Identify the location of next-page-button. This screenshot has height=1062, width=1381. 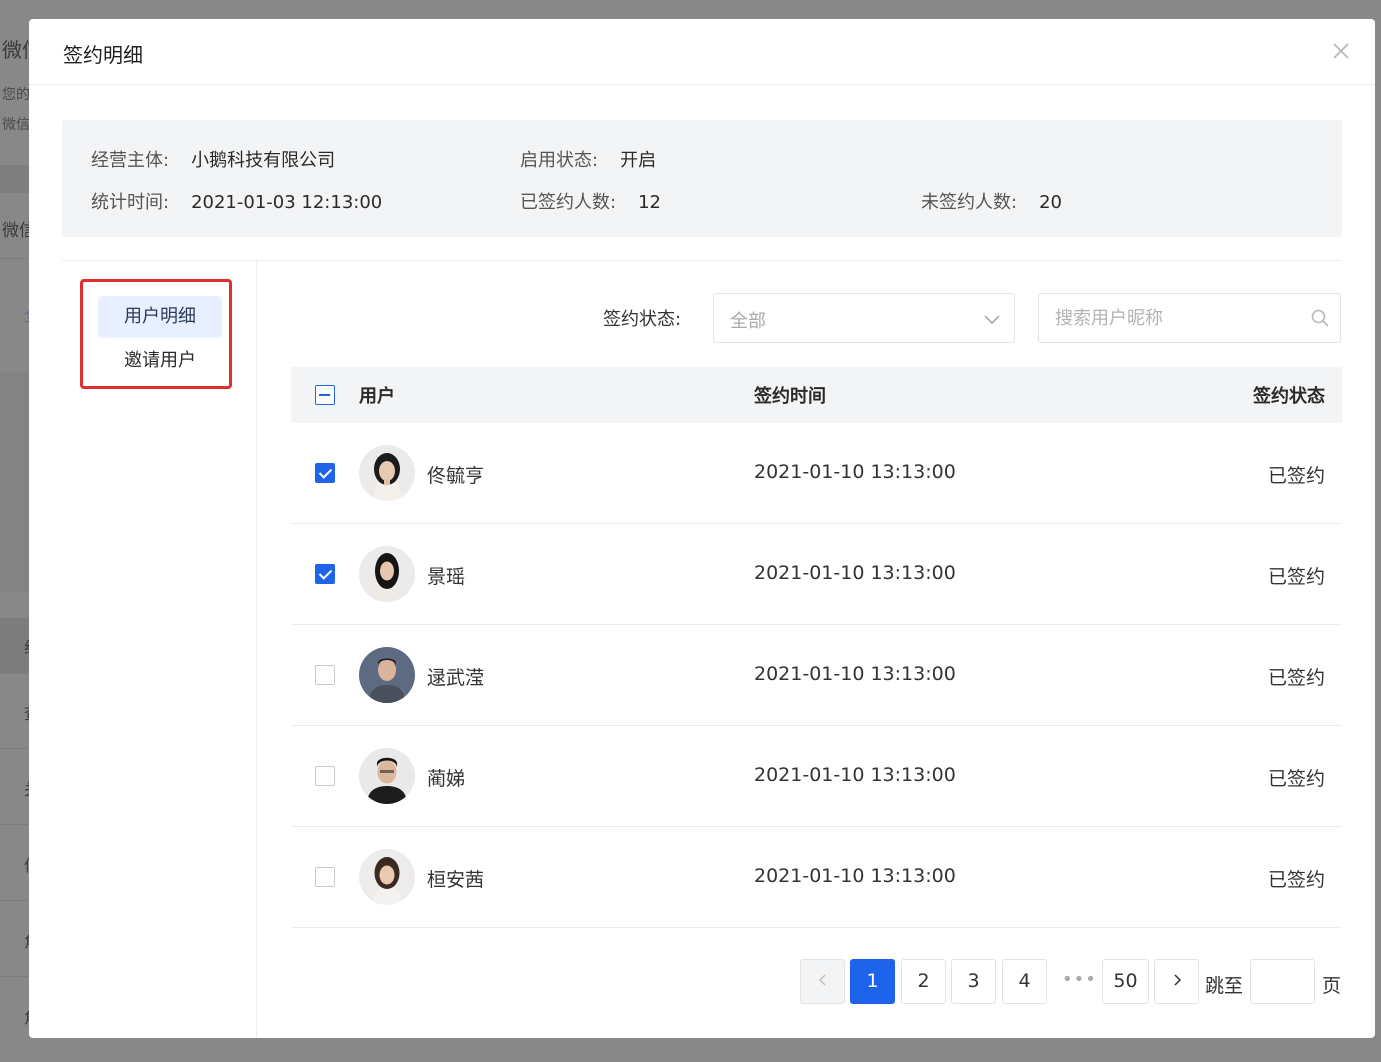
(1176, 981).